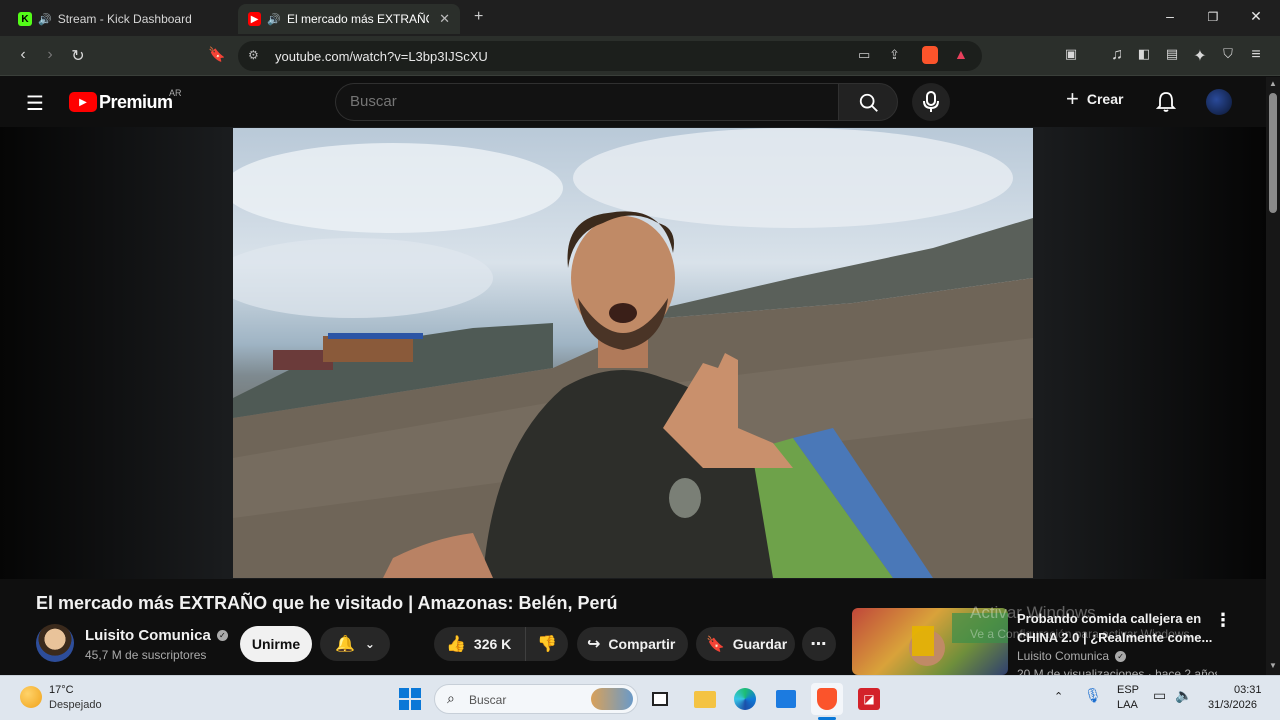 Image resolution: width=1280 pixels, height=720 pixels. What do you see at coordinates (1273, 153) in the screenshot?
I see `scrollbar-thumb` at bounding box center [1273, 153].